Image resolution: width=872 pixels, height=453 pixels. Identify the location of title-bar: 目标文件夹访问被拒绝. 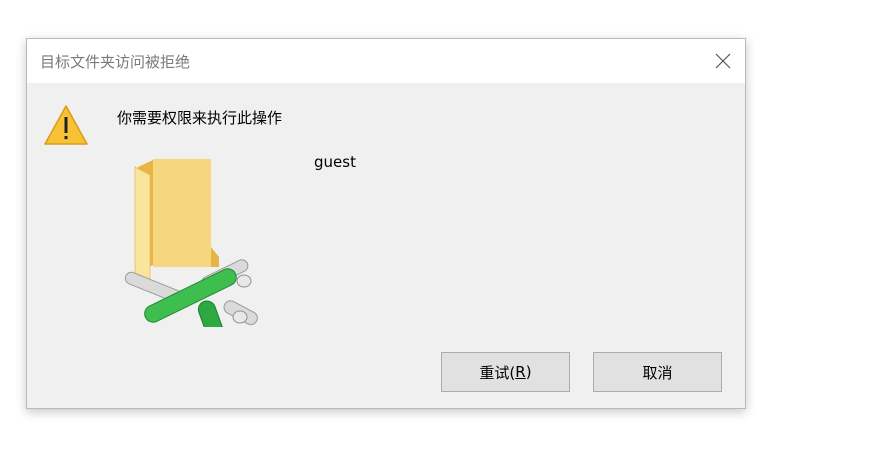
(386, 61).